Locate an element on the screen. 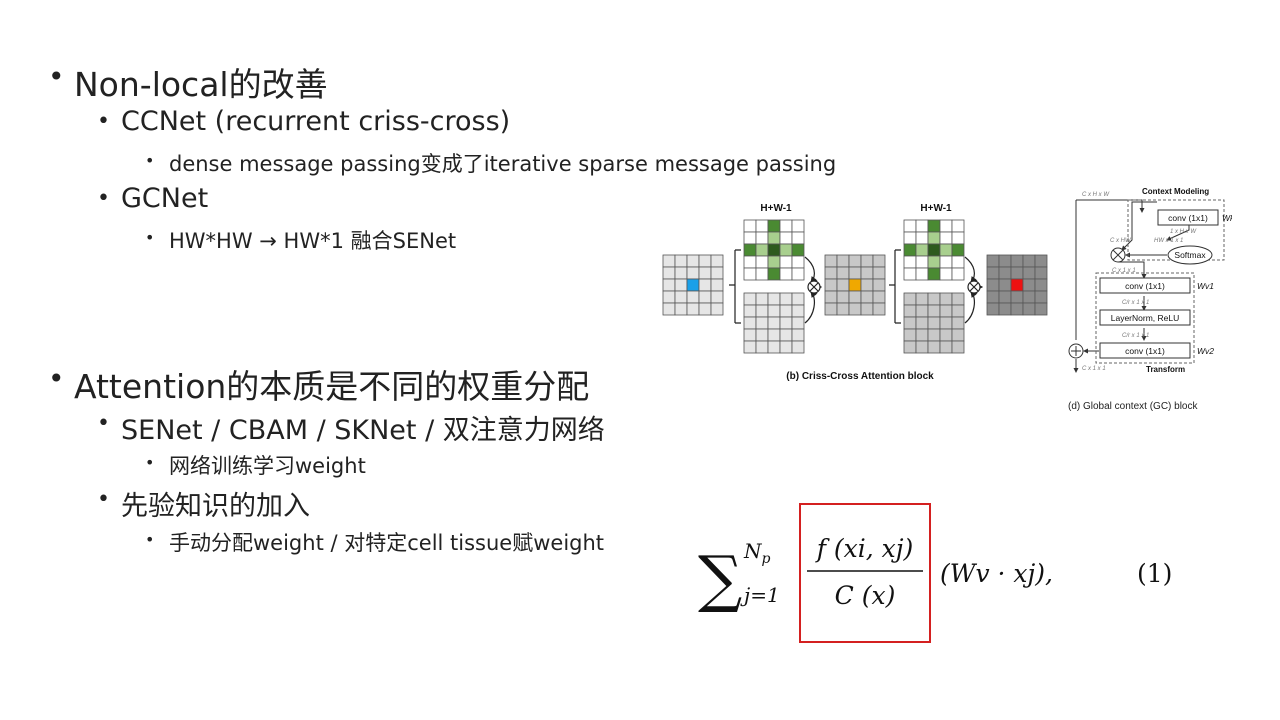  criss-cross-caption: (b) Criss-Cross Attention block is located at coordinates (860, 376).